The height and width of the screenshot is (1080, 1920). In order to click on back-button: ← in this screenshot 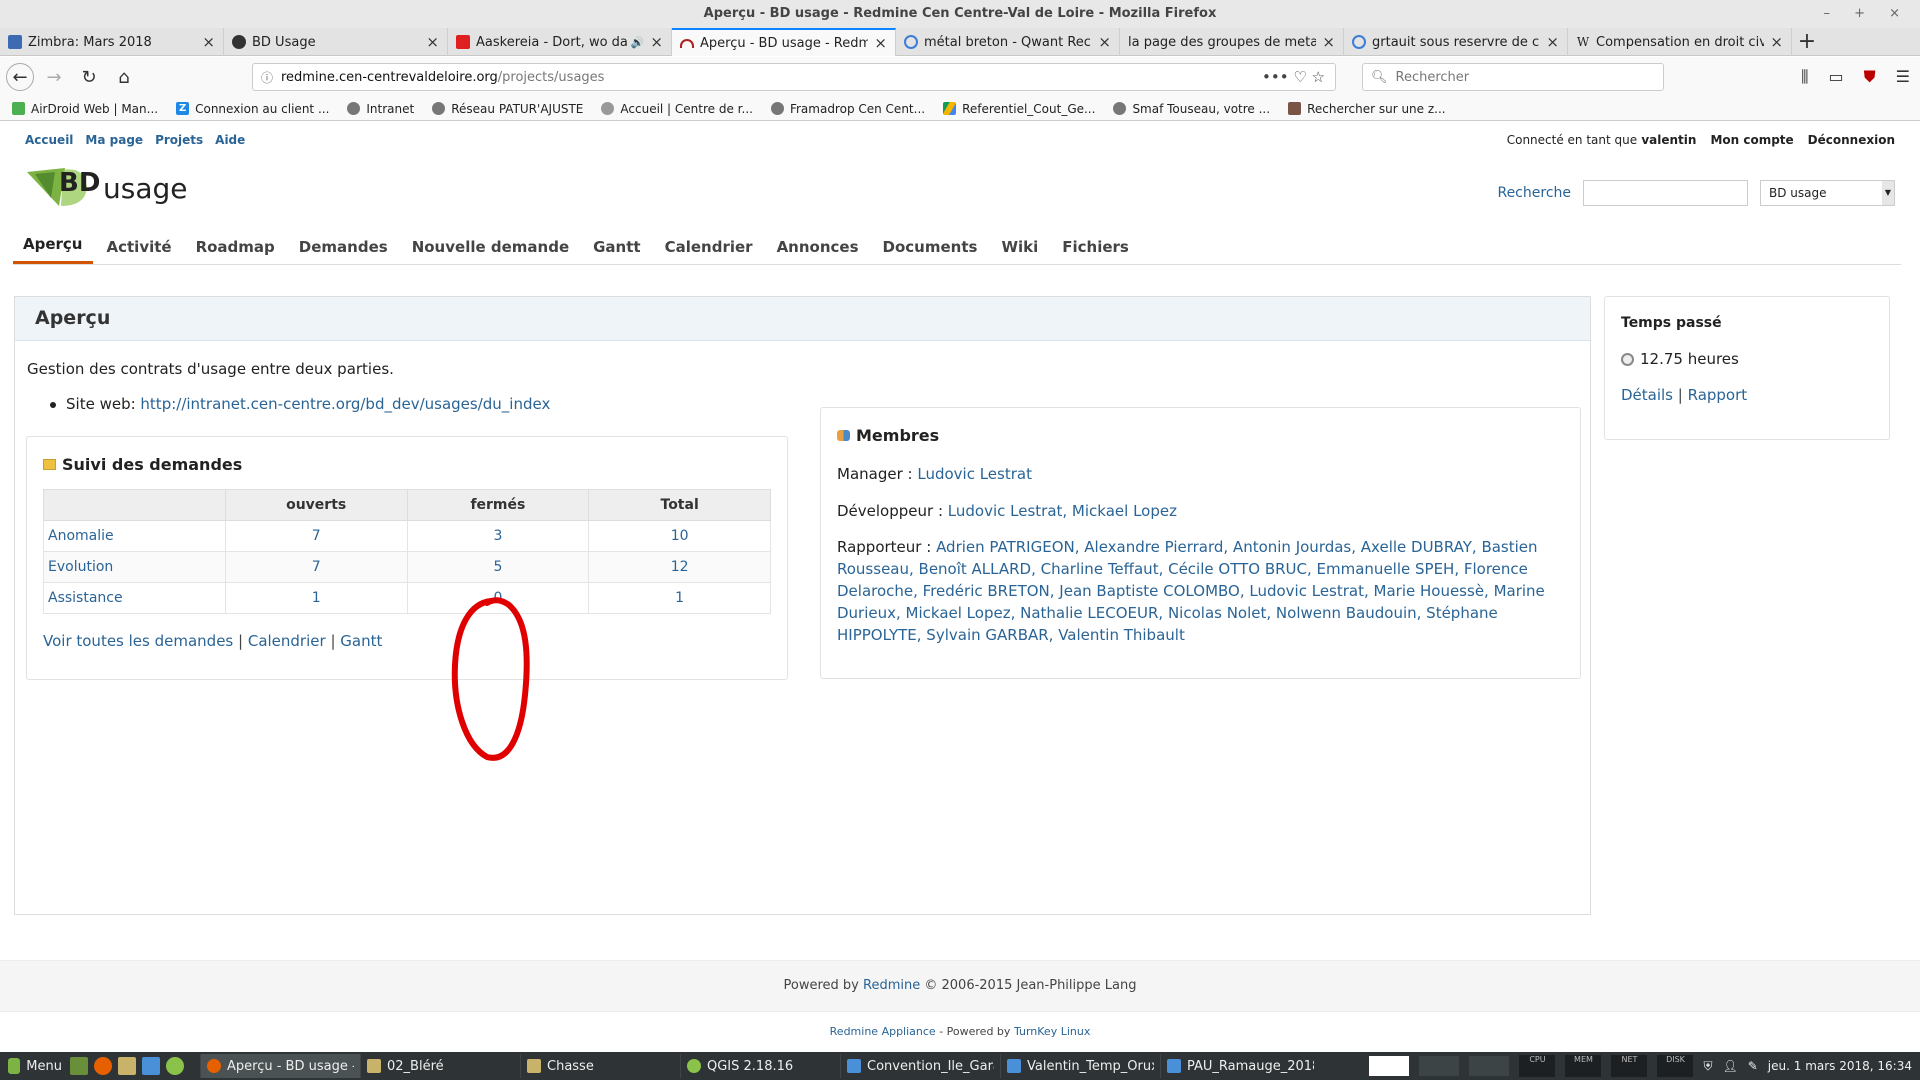, I will do `click(20, 77)`.